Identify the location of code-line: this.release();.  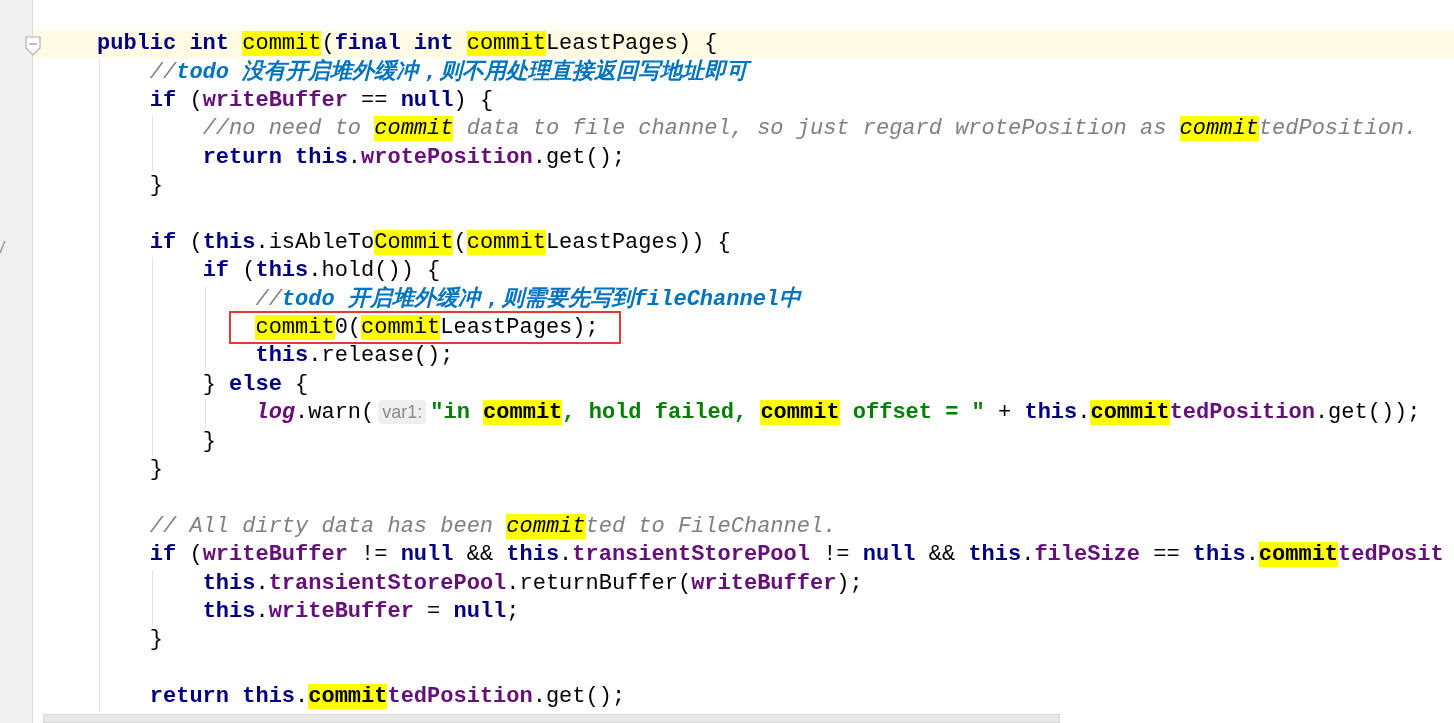
(354, 356).